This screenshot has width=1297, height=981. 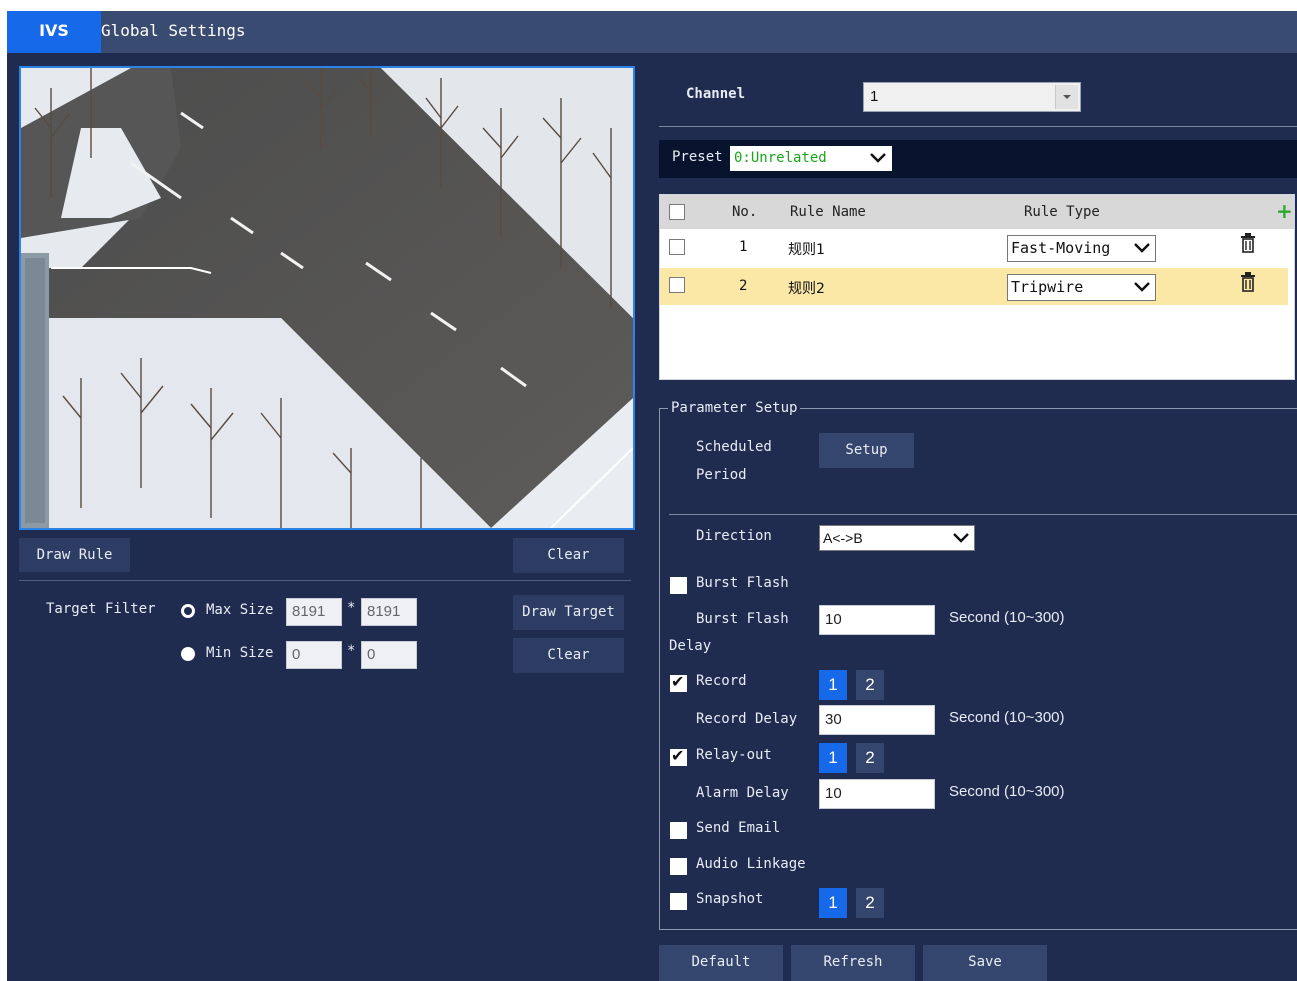 What do you see at coordinates (877, 720) in the screenshot?
I see `record-delay-input: 30` at bounding box center [877, 720].